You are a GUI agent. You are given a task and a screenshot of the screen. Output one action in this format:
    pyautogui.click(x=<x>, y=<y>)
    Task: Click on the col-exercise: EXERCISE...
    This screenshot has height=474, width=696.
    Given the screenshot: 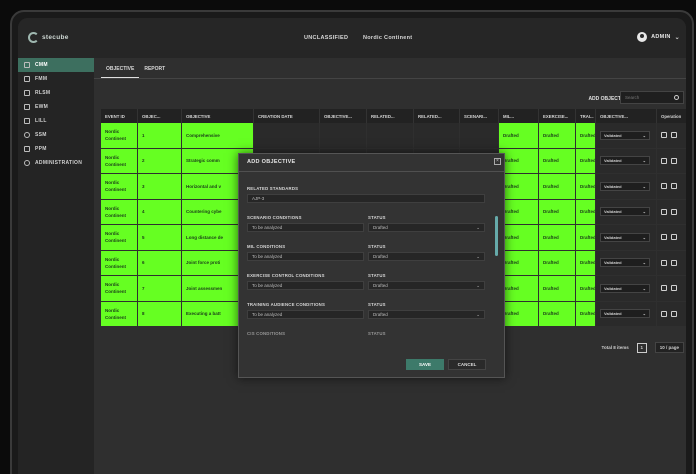 What is the action you would take?
    pyautogui.click(x=557, y=116)
    